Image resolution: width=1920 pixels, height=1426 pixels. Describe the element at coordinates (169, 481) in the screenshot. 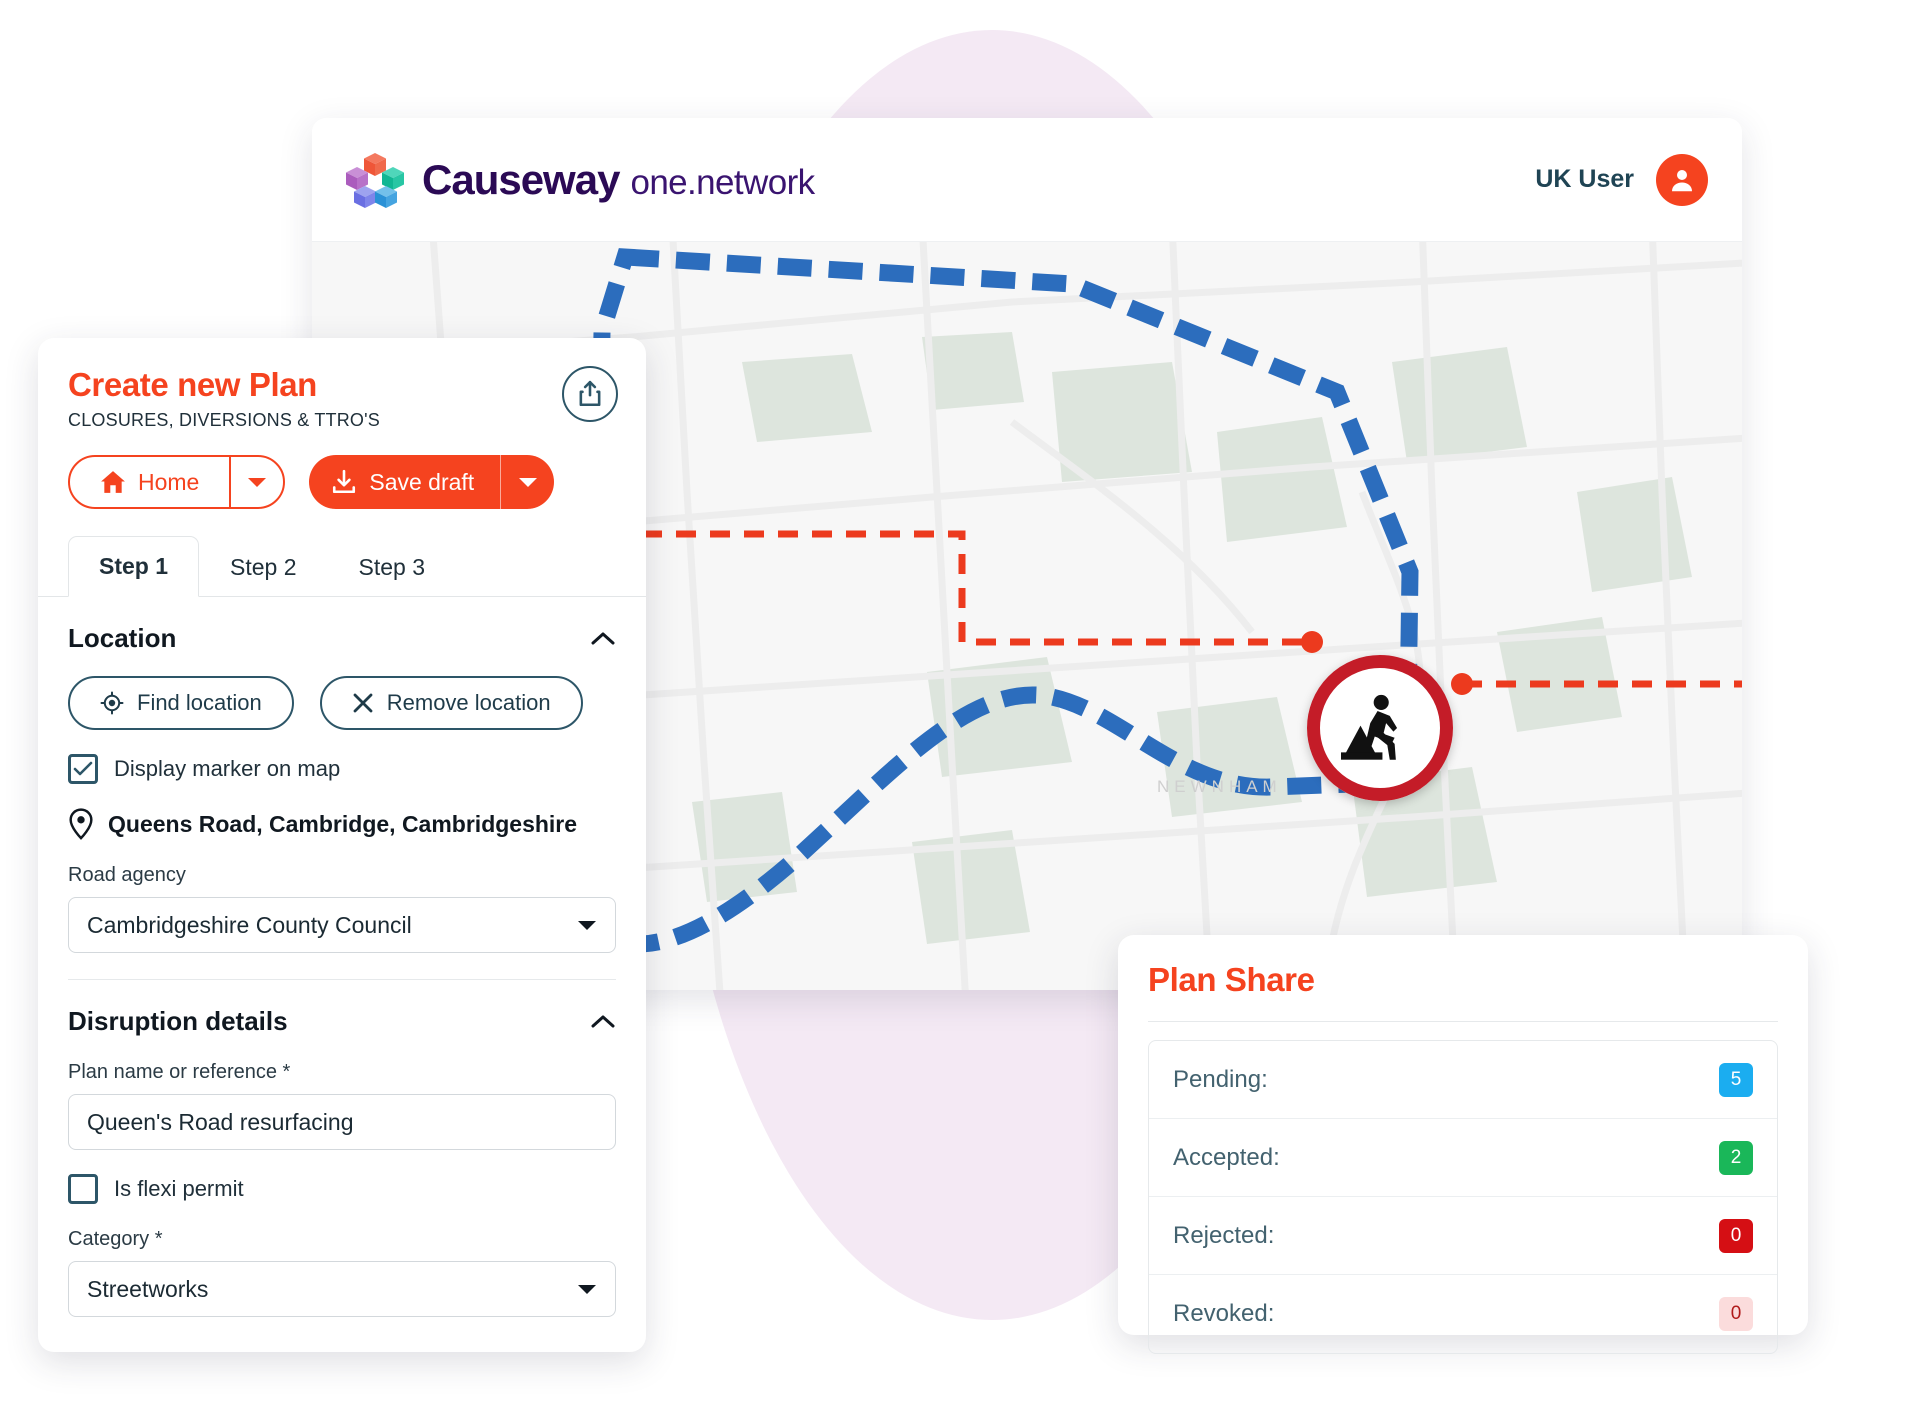

I see `home-button-label: Home` at that location.